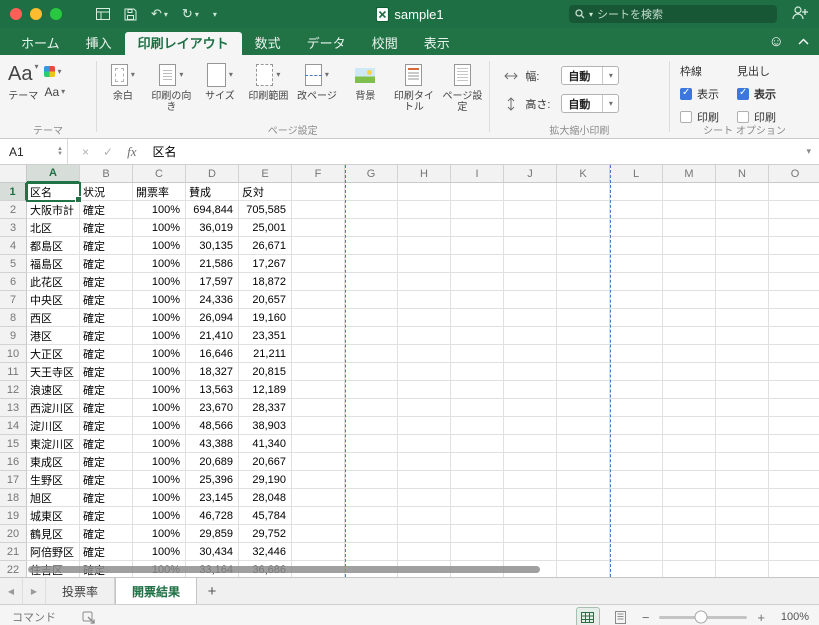 This screenshot has width=819, height=625. Describe the element at coordinates (13, 354) in the screenshot. I see `row-header-10: 10` at that location.